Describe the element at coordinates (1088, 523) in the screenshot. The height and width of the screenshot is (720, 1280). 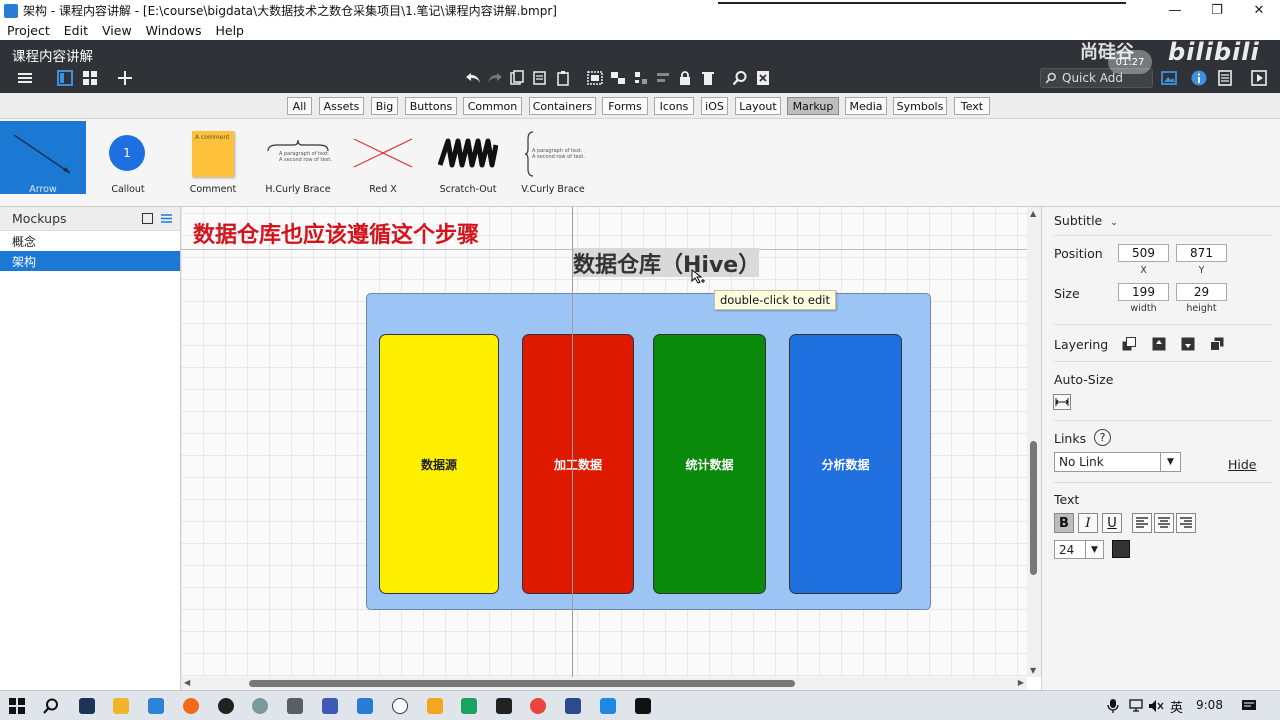
I see `italic-button: I` at that location.